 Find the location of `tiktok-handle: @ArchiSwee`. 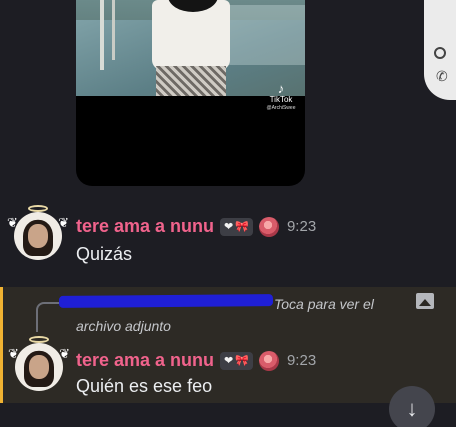

tiktok-handle: @ArchiSwee is located at coordinates (281, 108).